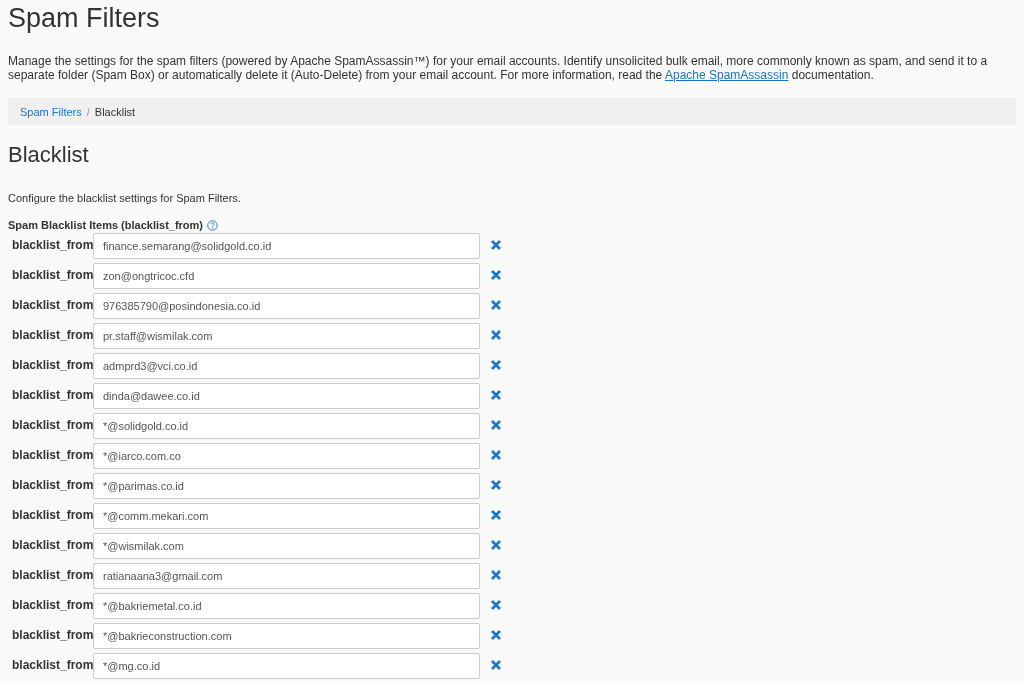 Image resolution: width=1024 pixels, height=684 pixels. Describe the element at coordinates (286, 606) in the screenshot. I see `email-field: *@bakriemetal.co.id` at that location.